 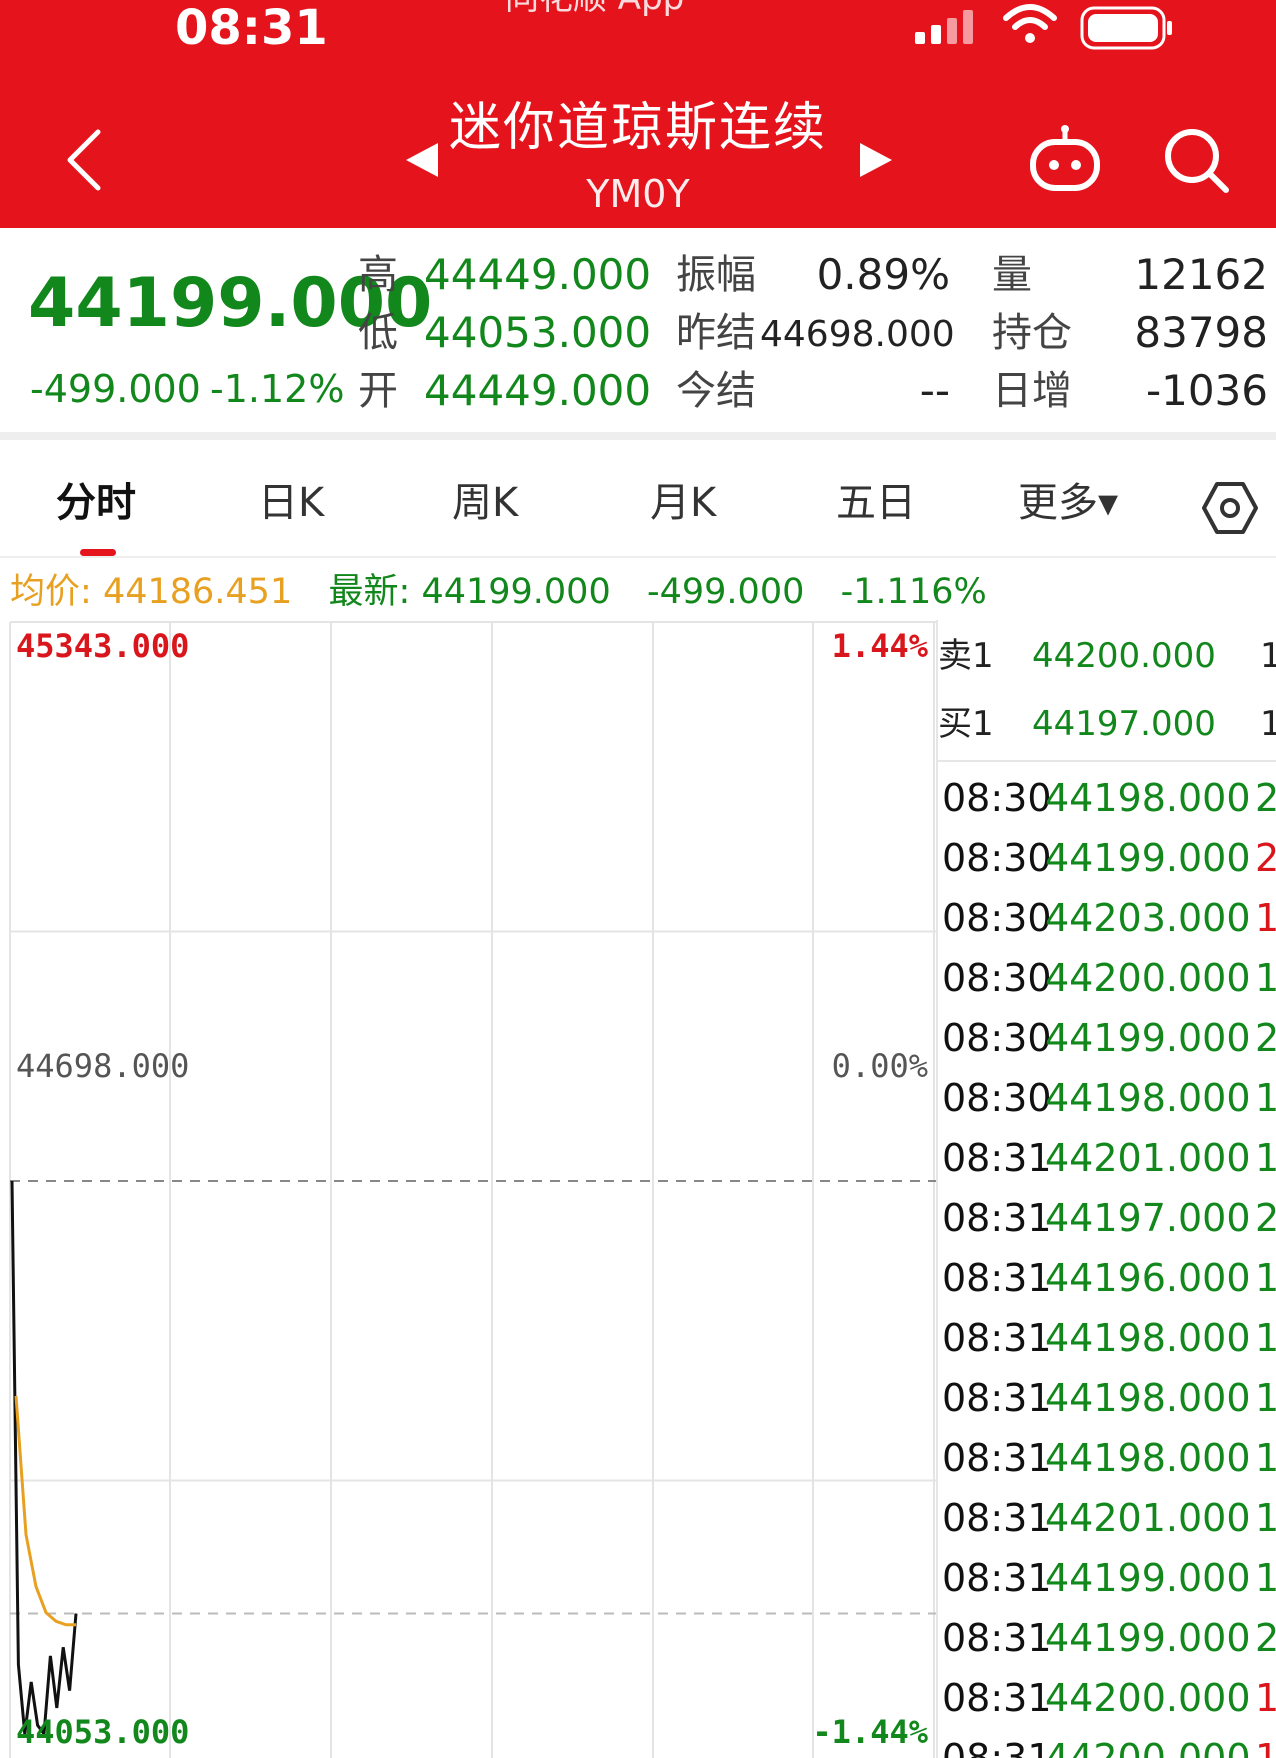 I want to click on high-label: 高, so click(x=378, y=275).